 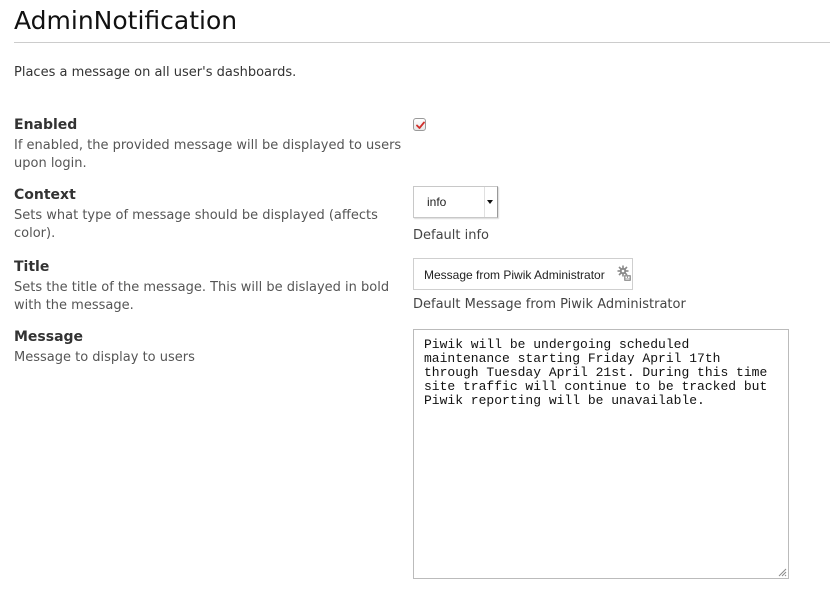 What do you see at coordinates (437, 202) in the screenshot?
I see `context-select-value: info` at bounding box center [437, 202].